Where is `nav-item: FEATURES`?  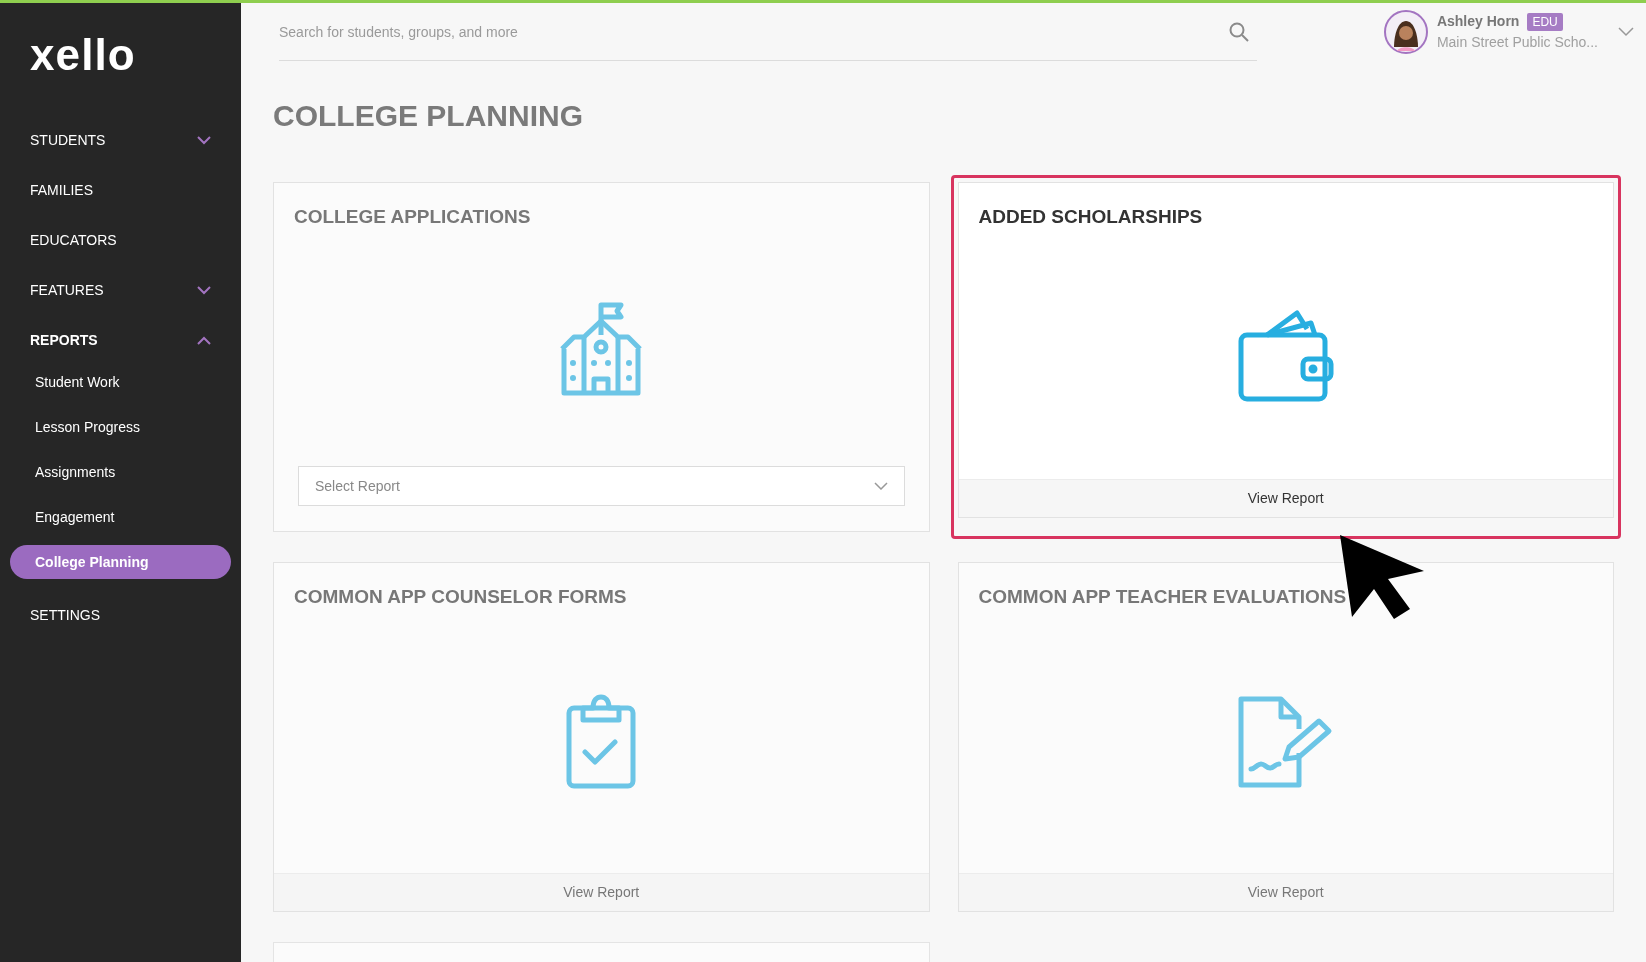
nav-item: FEATURES is located at coordinates (120, 290).